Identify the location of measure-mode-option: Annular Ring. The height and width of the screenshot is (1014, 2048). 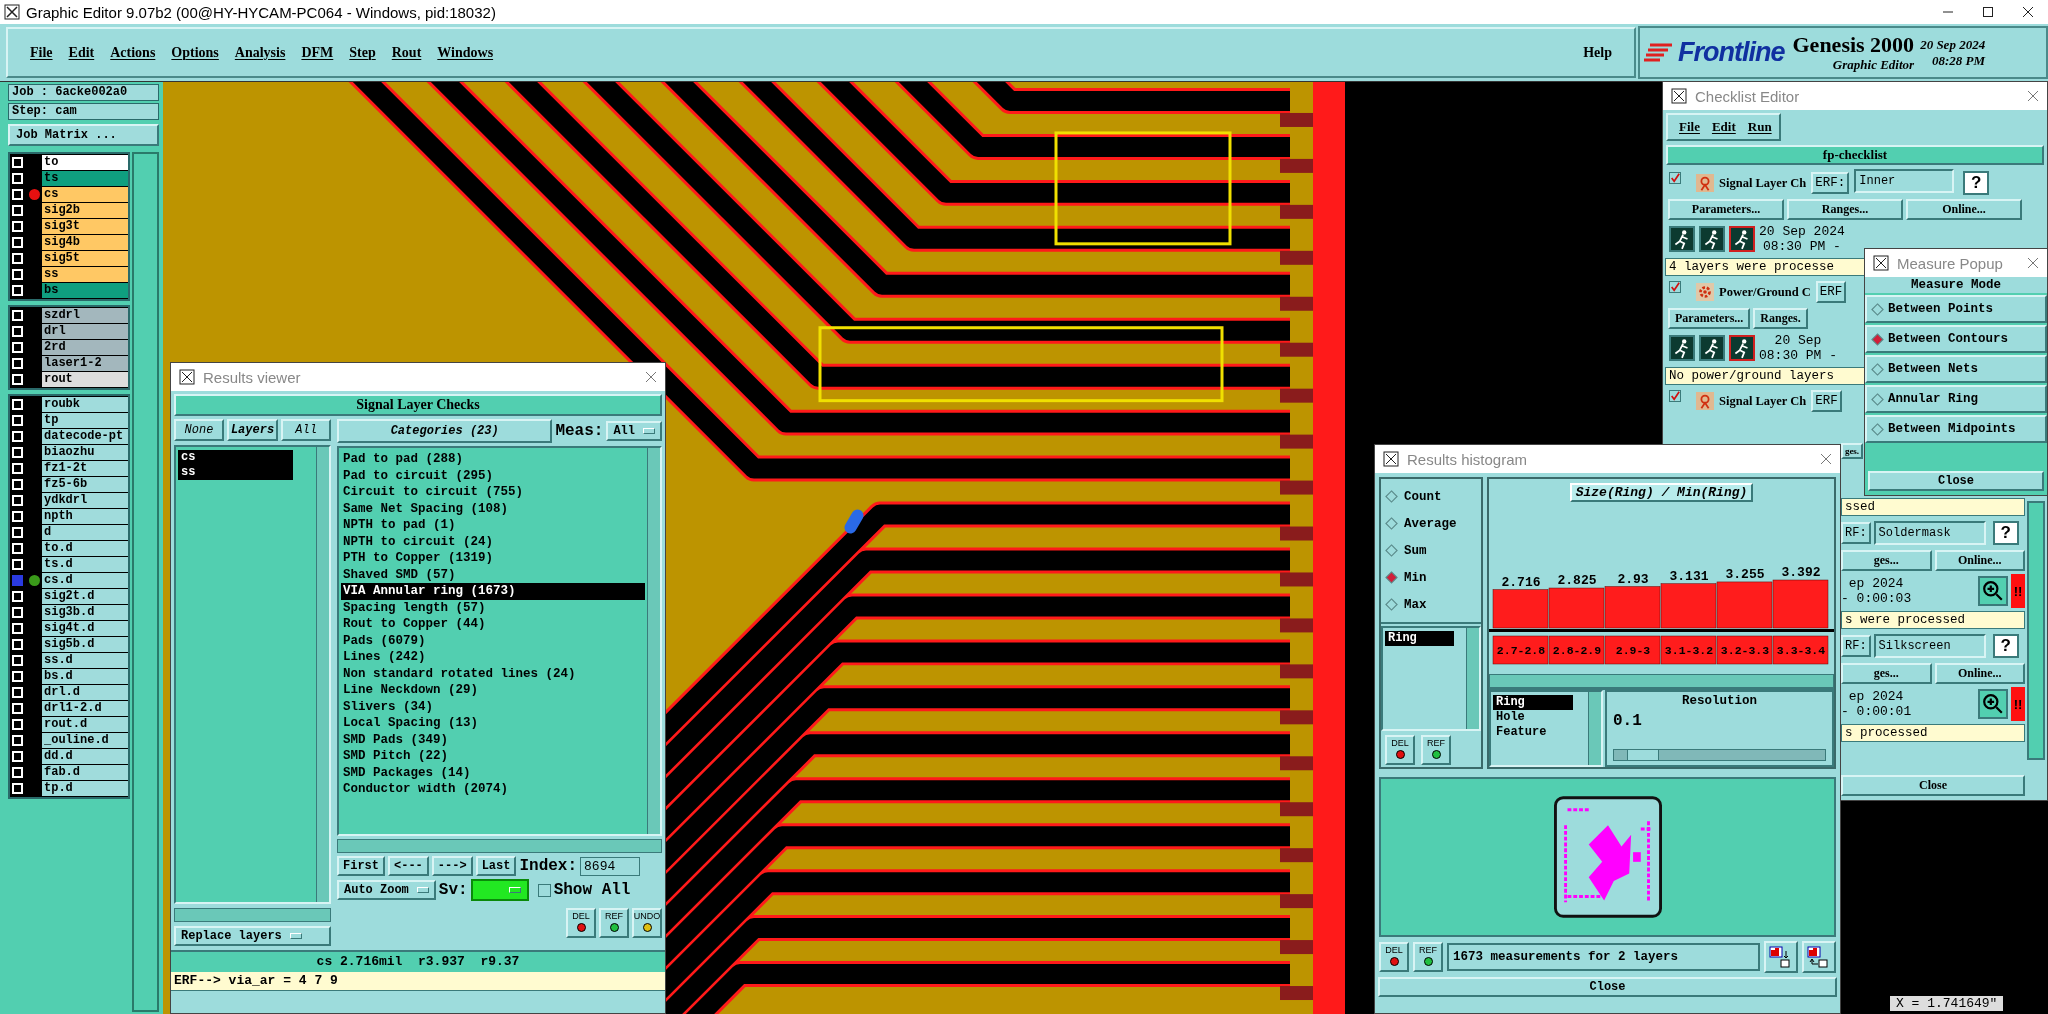
(1956, 399).